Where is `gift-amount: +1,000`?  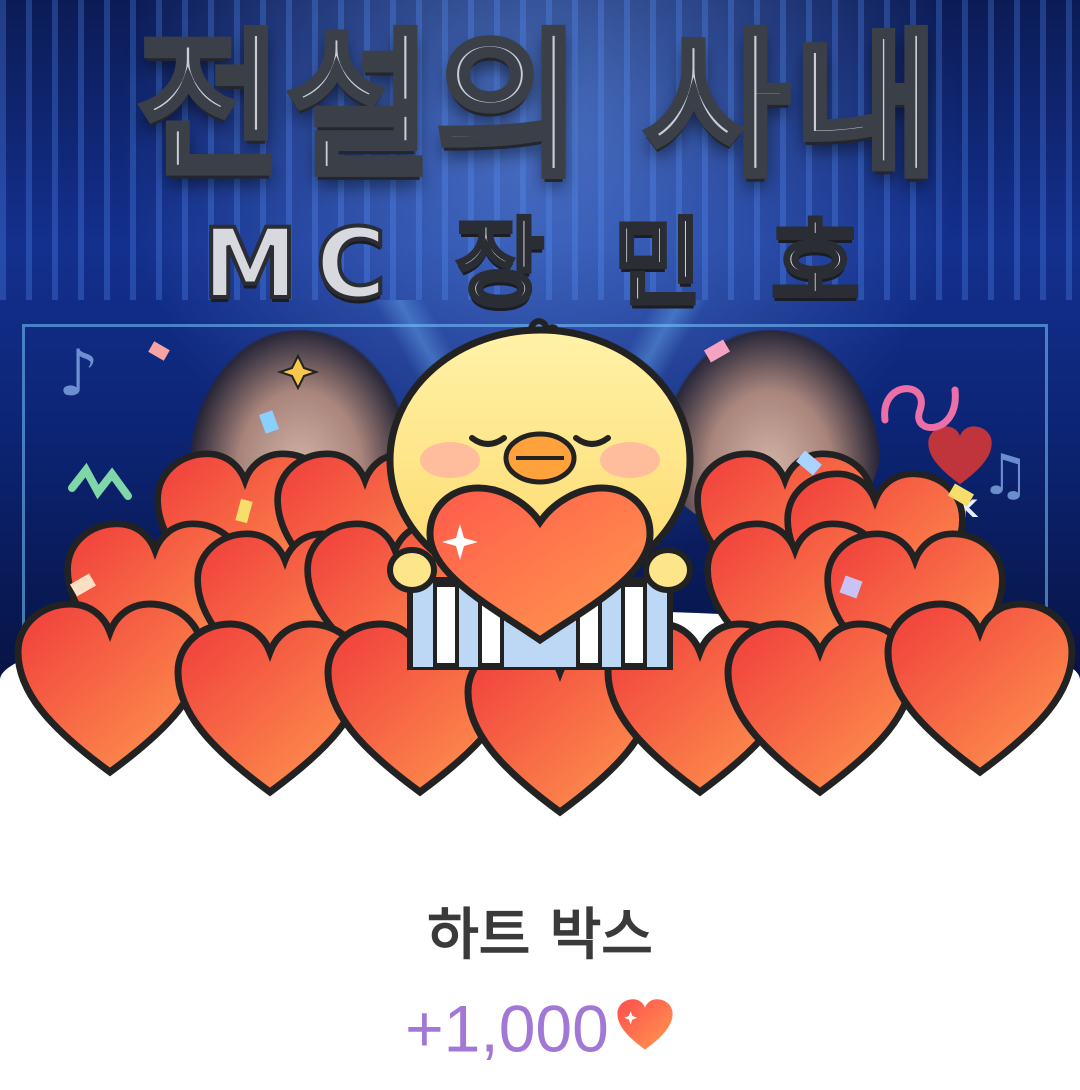
gift-amount: +1,000 is located at coordinates (540, 1026).